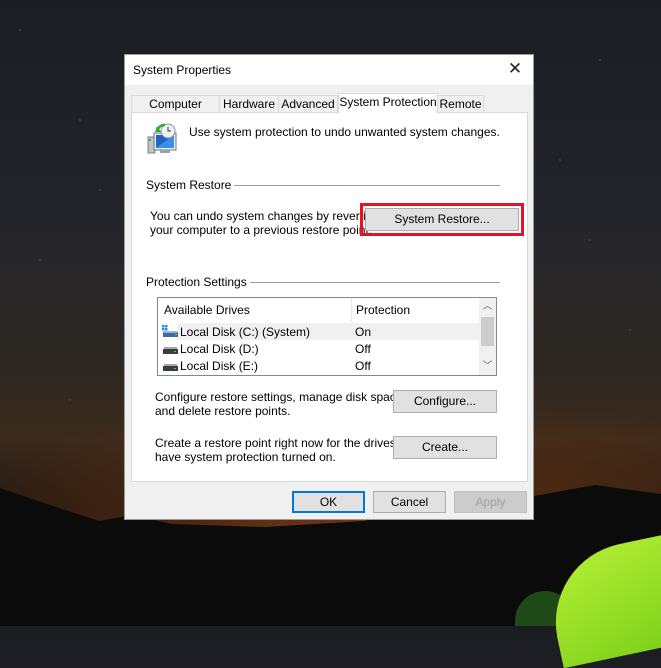 The width and height of the screenshot is (661, 668). Describe the element at coordinates (219, 366) in the screenshot. I see `drive-name: Local Disk (E:)` at that location.